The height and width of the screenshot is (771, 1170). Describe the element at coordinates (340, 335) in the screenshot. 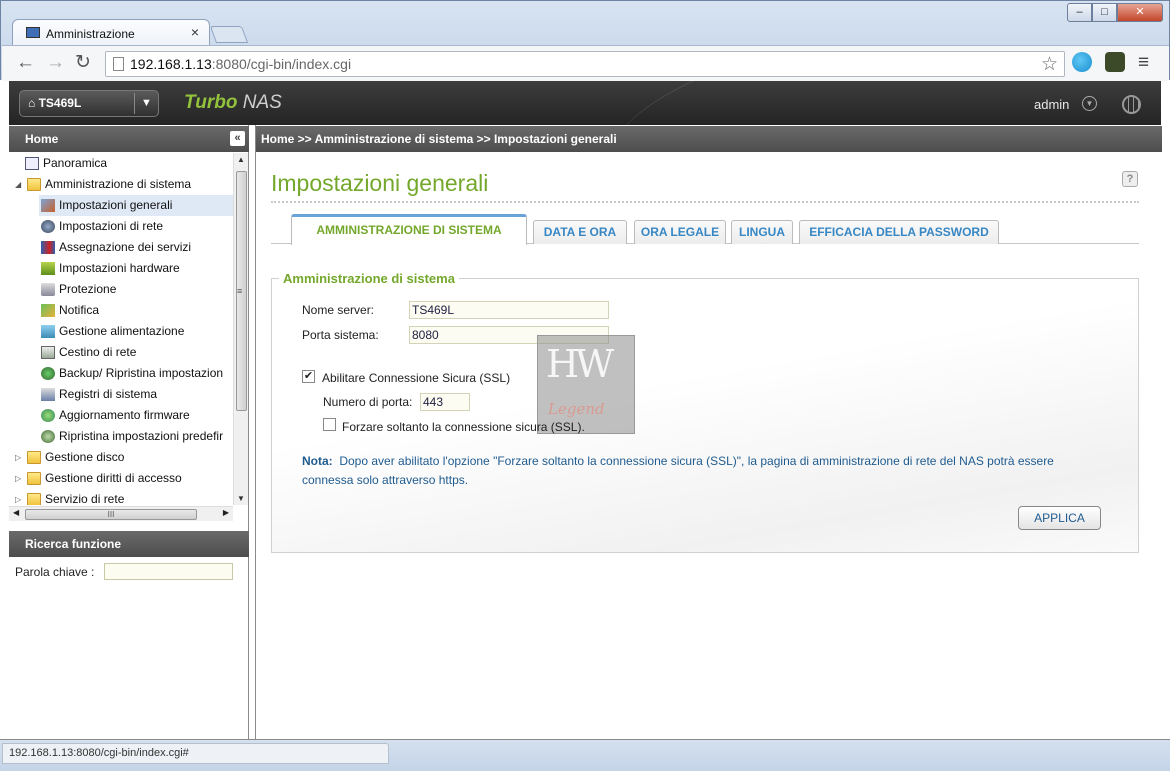

I see `system-port-label: Porta sistema:` at that location.